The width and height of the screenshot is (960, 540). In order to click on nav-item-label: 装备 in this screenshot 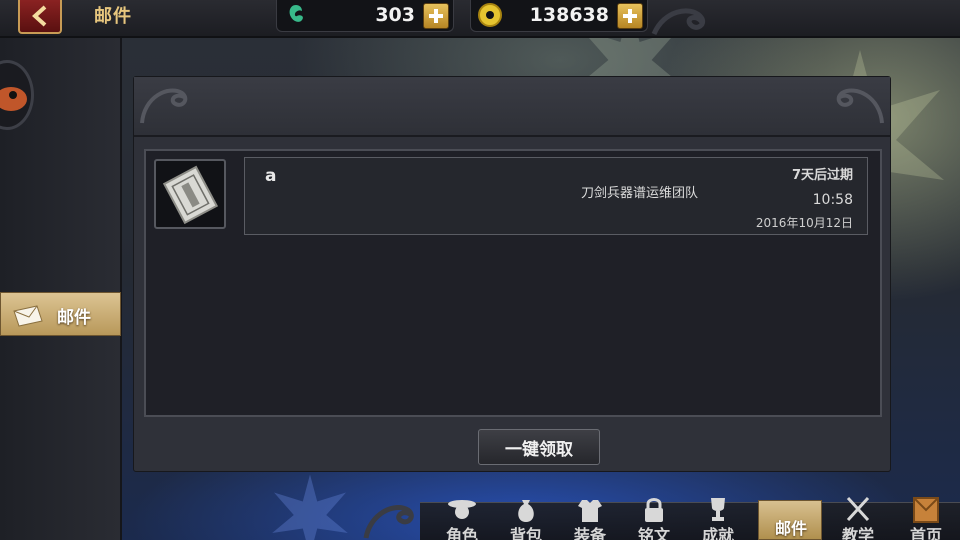, I will do `click(589, 533)`.